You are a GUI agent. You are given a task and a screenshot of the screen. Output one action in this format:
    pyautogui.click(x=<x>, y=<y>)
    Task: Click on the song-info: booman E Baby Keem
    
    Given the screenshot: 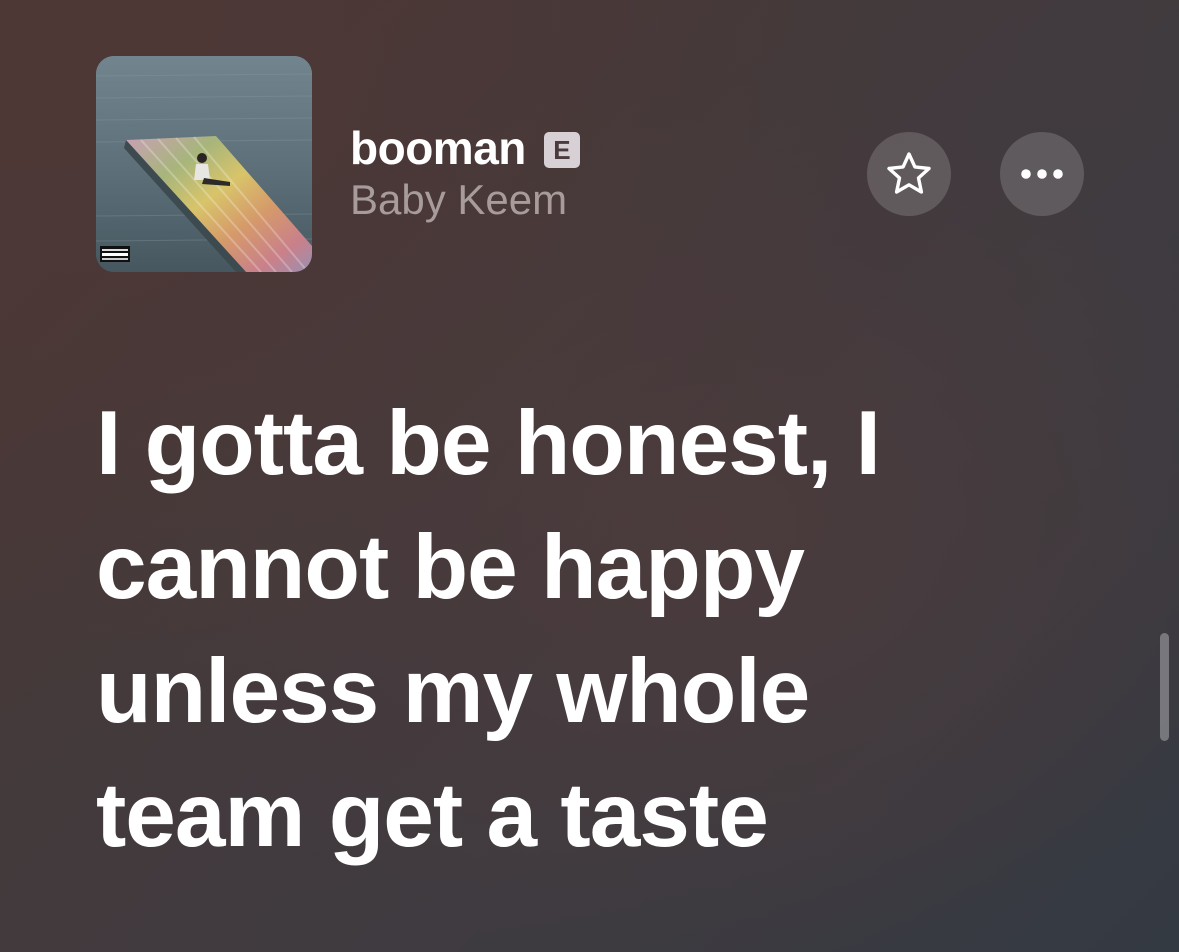 What is the action you would take?
    pyautogui.click(x=465, y=173)
    